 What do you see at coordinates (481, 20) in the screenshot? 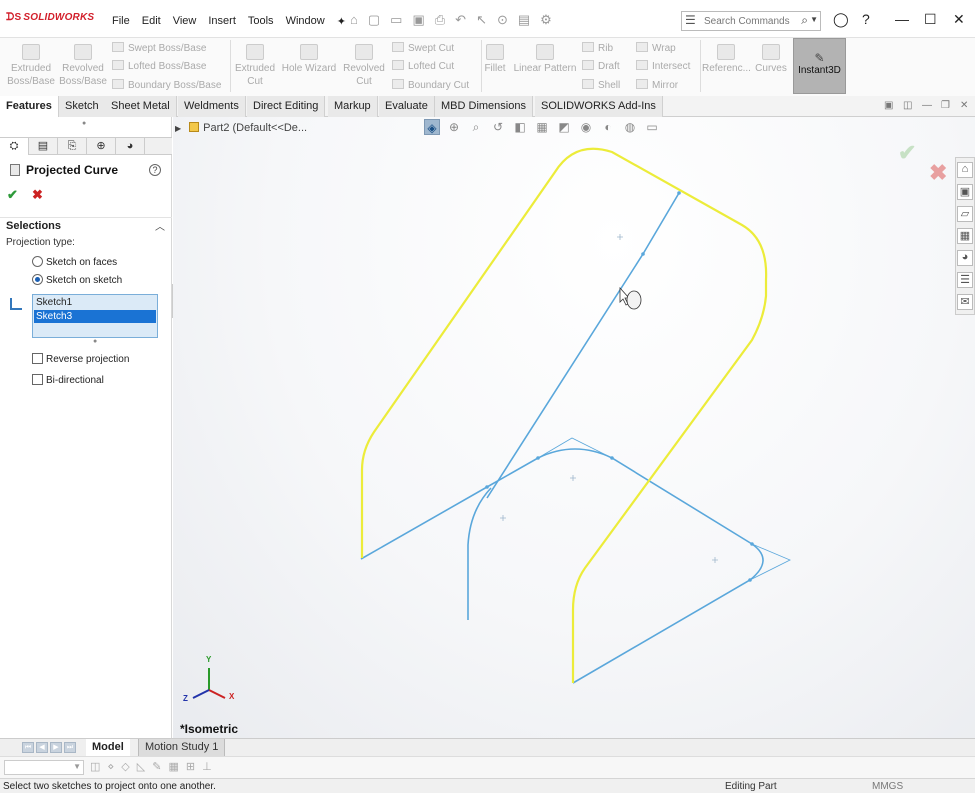
I see `select-icon: ↖` at bounding box center [481, 20].